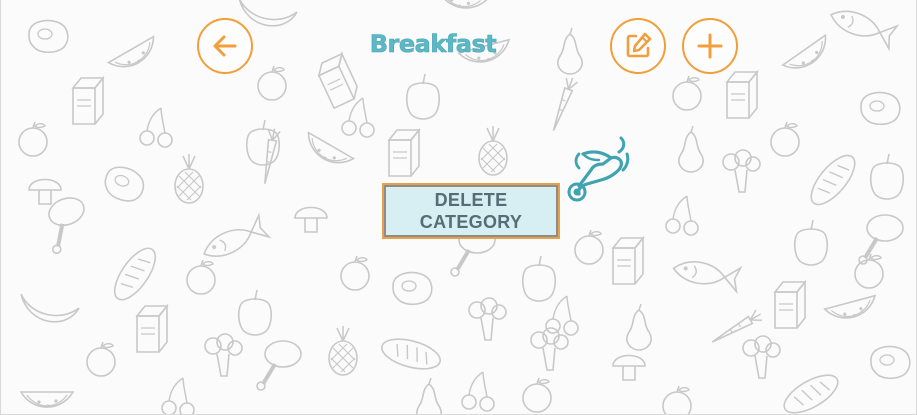  What do you see at coordinates (433, 44) in the screenshot?
I see `page-title: Breakfast` at bounding box center [433, 44].